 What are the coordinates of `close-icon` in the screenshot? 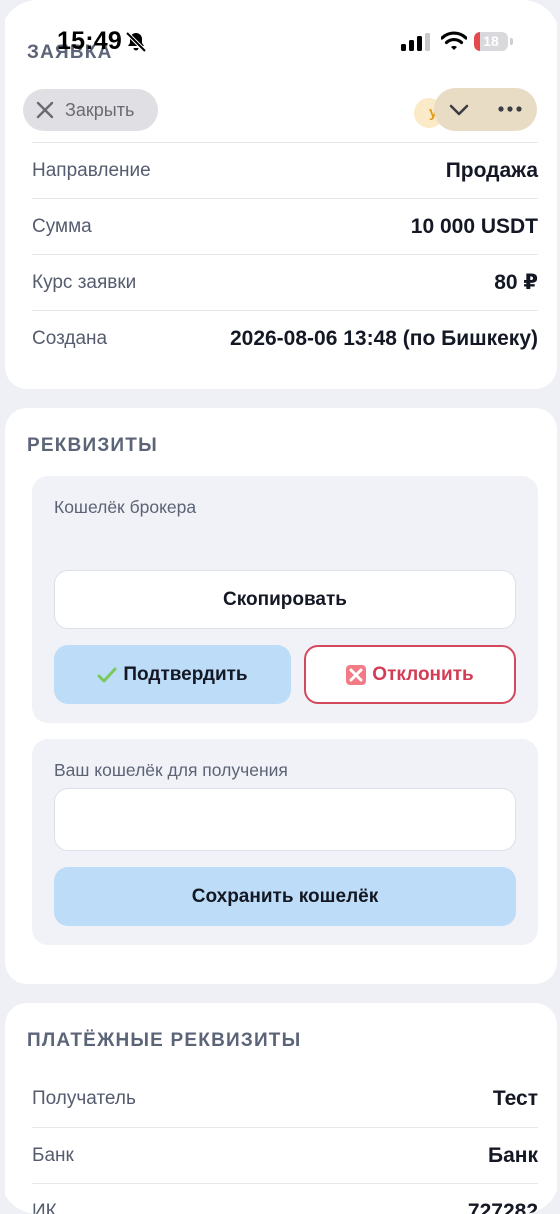 It's located at (45, 110).